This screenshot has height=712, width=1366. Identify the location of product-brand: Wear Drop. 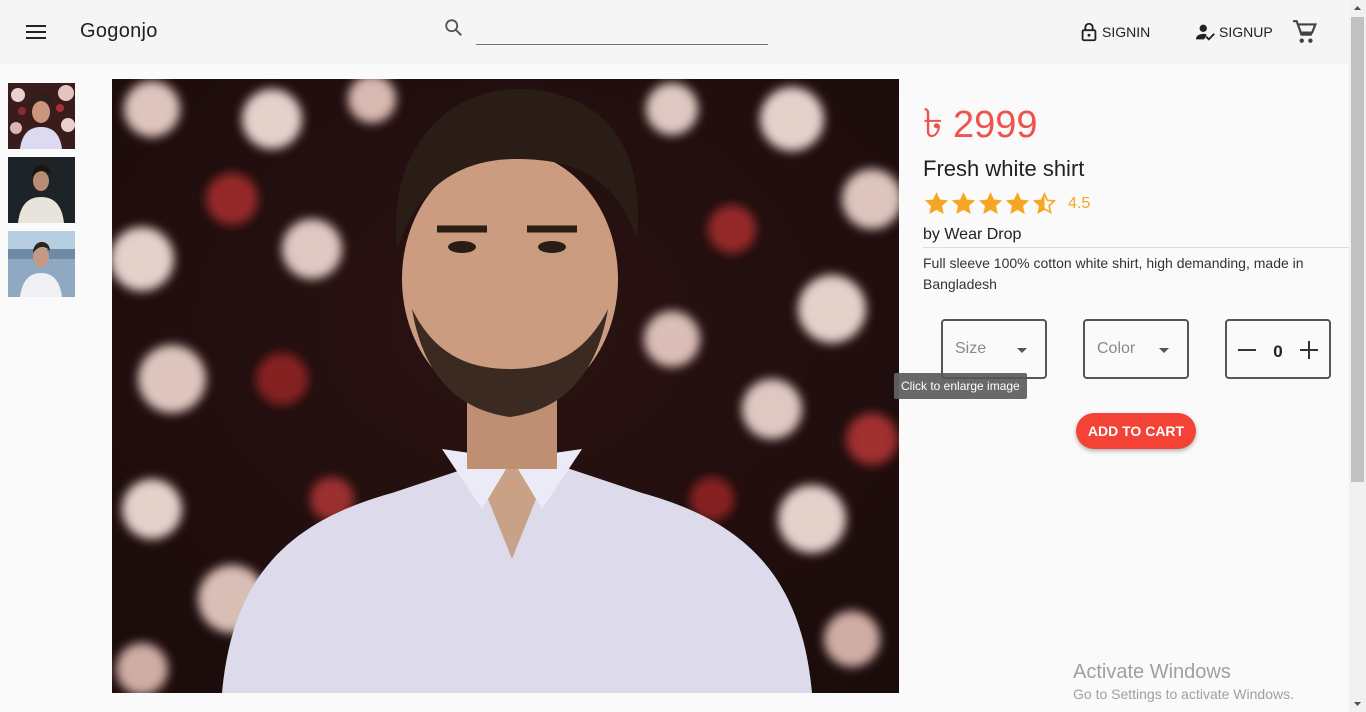
(982, 234).